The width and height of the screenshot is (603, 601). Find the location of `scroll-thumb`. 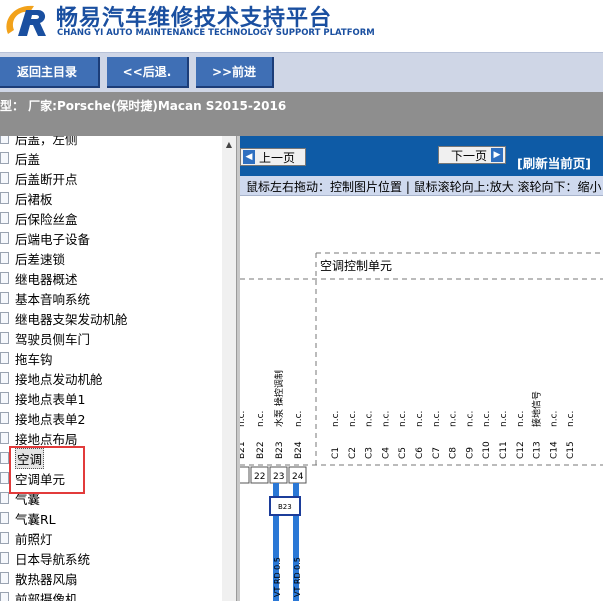

scroll-thumb is located at coordinates (229, 314).